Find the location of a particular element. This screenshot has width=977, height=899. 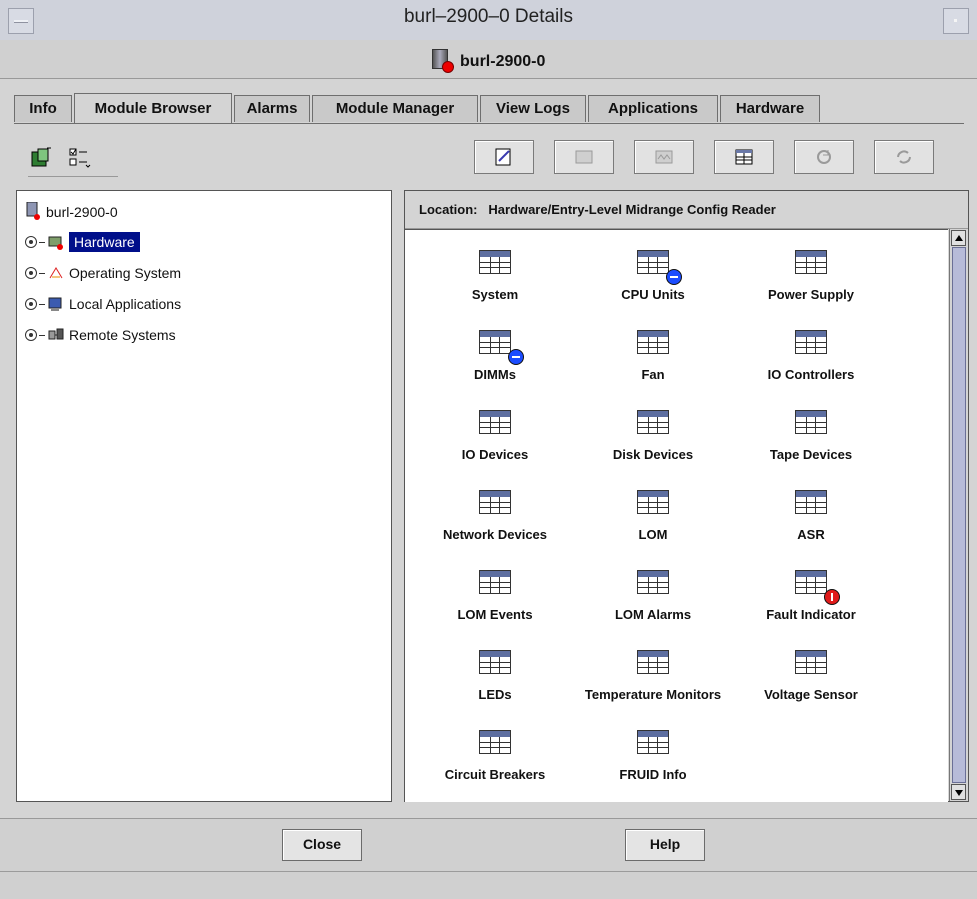

module-system: System is located at coordinates (495, 281).